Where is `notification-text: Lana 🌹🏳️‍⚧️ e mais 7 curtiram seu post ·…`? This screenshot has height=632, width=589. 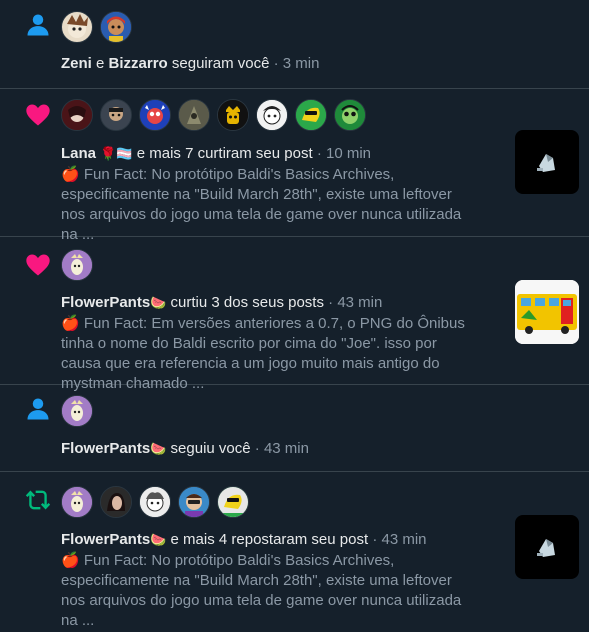
notification-text: Lana 🌹🏳️‍⚧️ e mais 7 curtiram seu post ·… is located at coordinates (269, 194).